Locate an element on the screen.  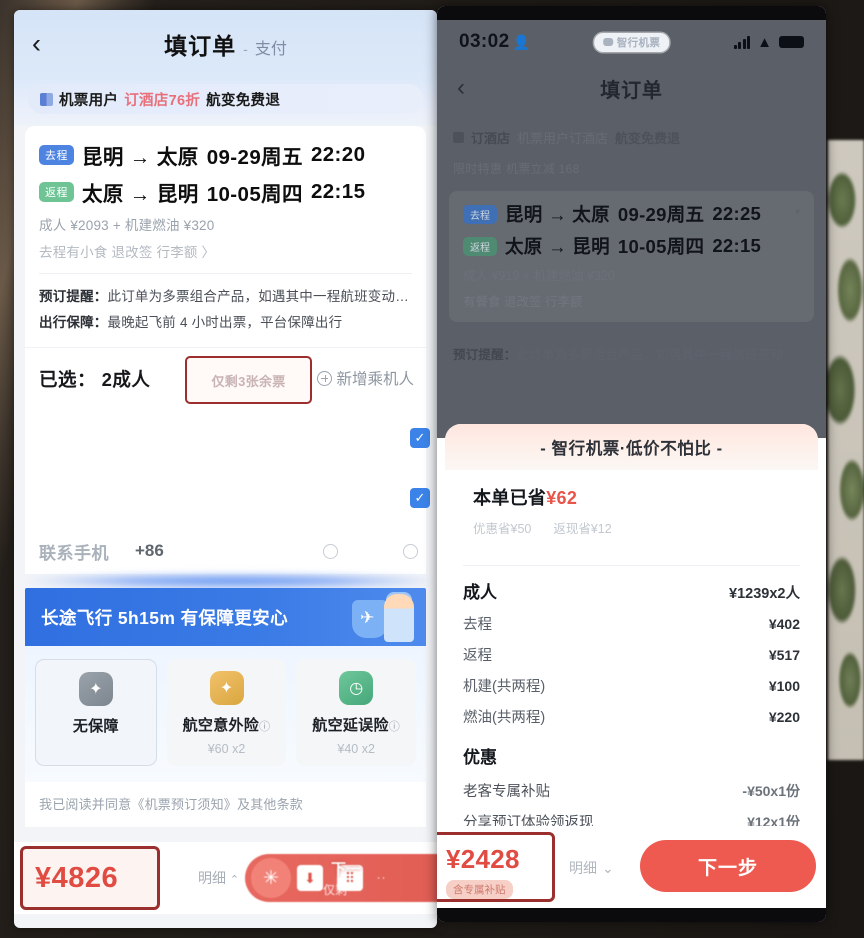
fare-value-fuel: ¥220 is located at coordinates (784, 717).